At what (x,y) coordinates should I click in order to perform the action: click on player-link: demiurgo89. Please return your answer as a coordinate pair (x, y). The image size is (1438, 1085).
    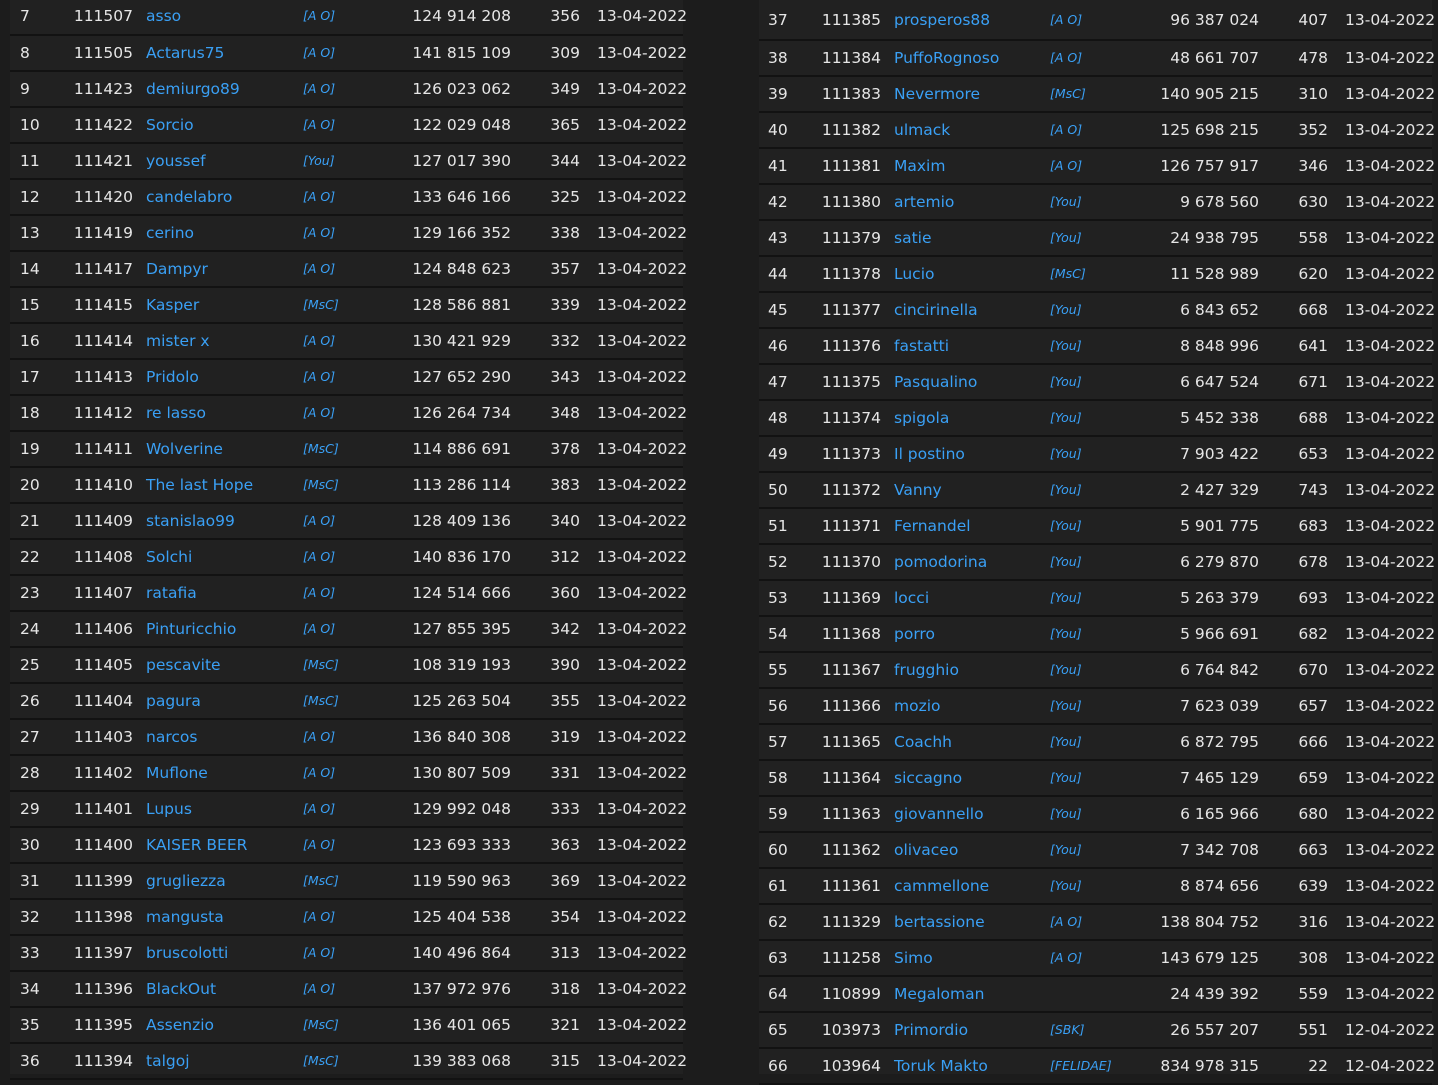
    Looking at the image, I should click on (193, 89).